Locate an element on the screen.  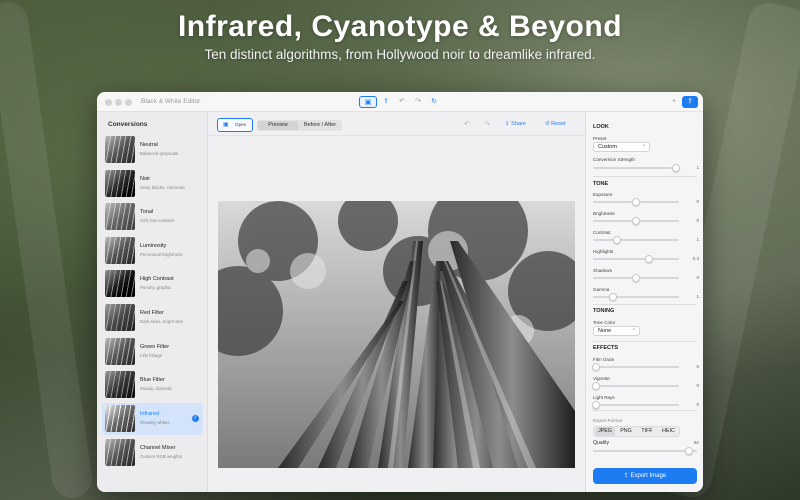
minimize-window-button is located at coordinates (118, 102).